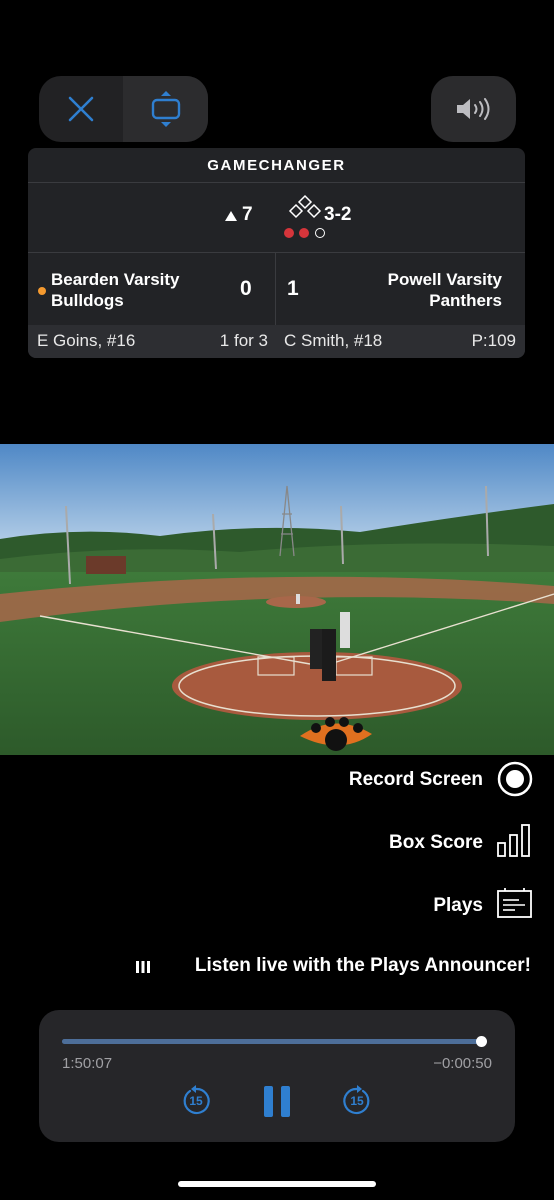  I want to click on playback-panel: 1:50:07 −0:00:50 15 15, so click(277, 1076).